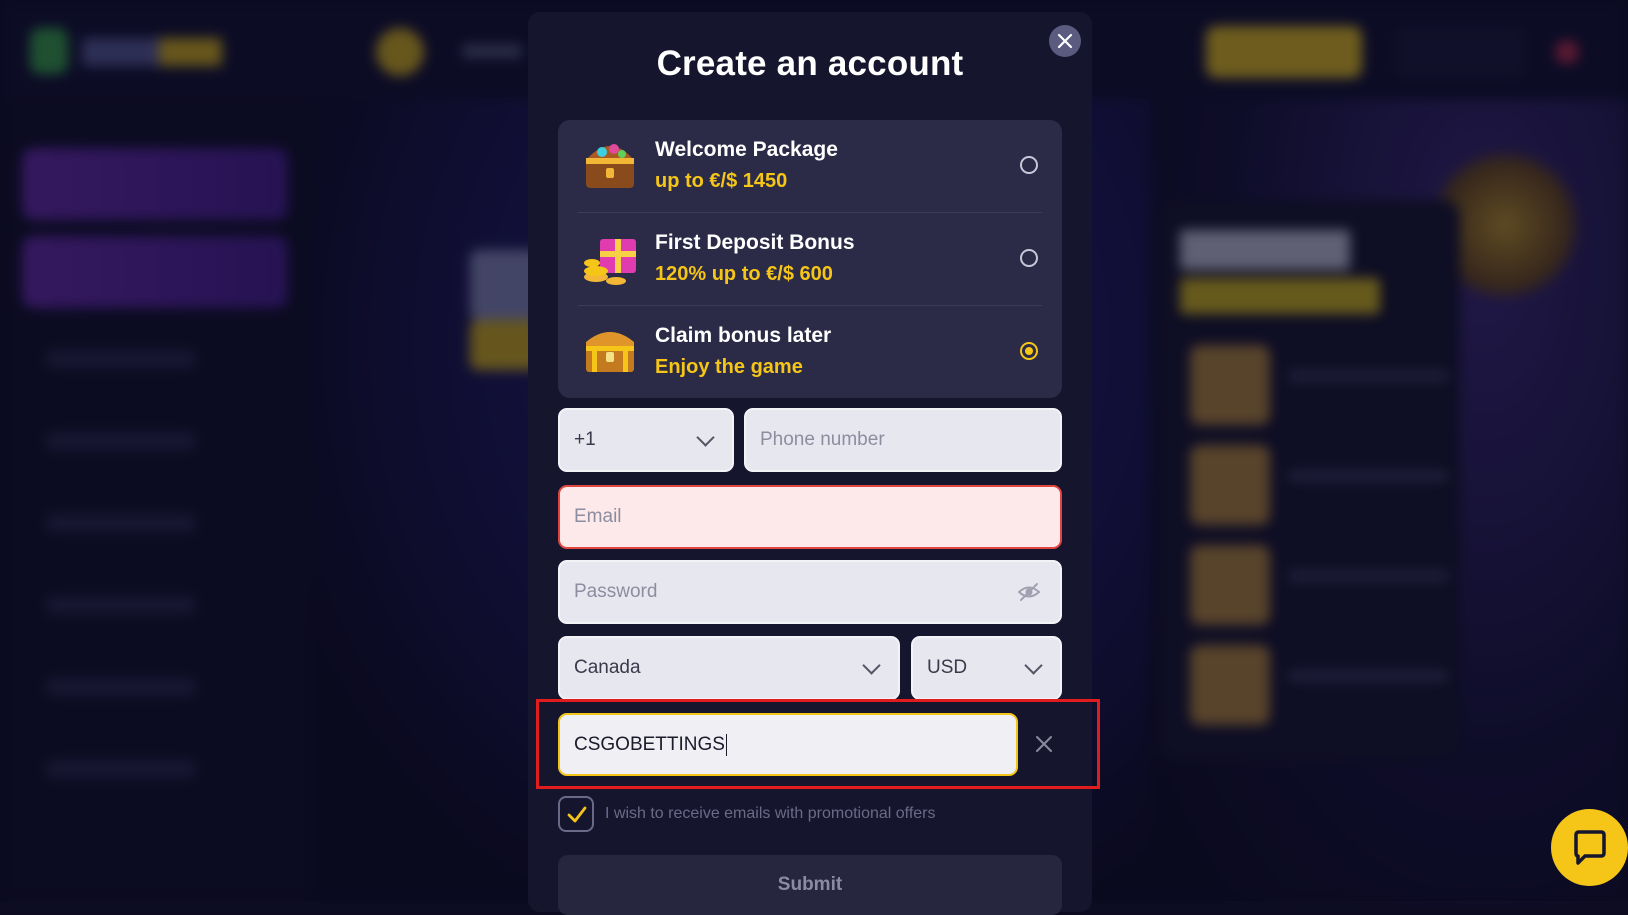 Image resolution: width=1628 pixels, height=915 pixels. I want to click on phone-code-select: +1, so click(646, 440).